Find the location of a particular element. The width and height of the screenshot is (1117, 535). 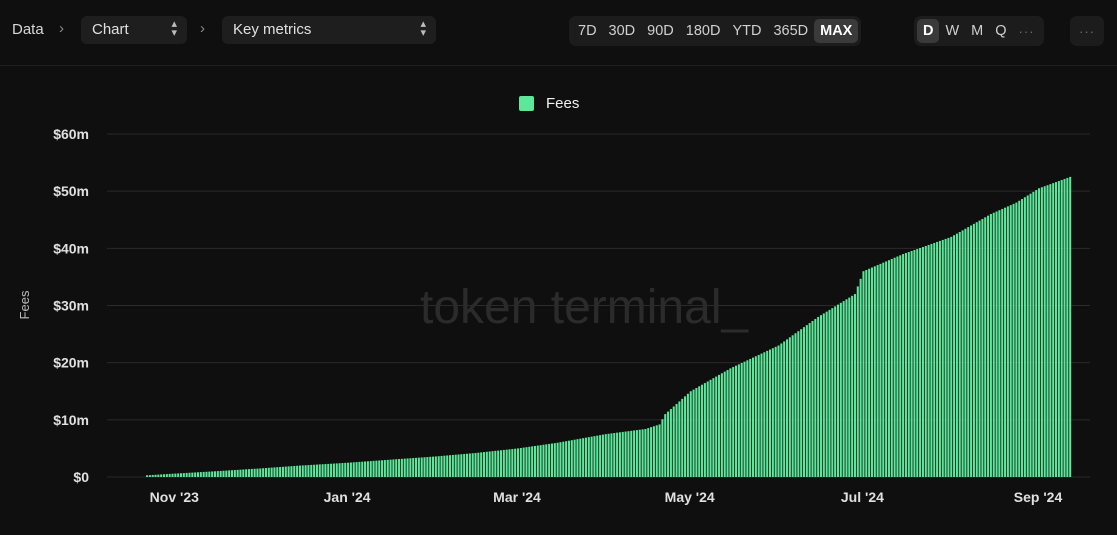

y-axis-title: Fees is located at coordinates (24, 304).